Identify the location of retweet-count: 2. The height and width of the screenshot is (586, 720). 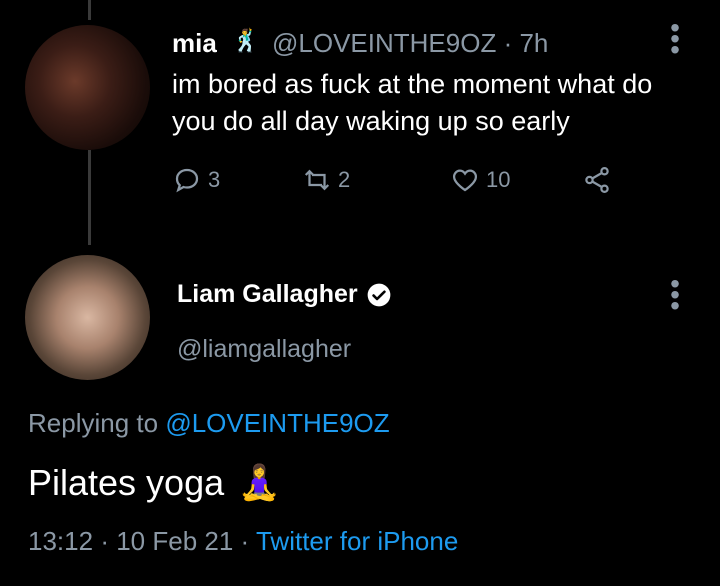
(344, 179).